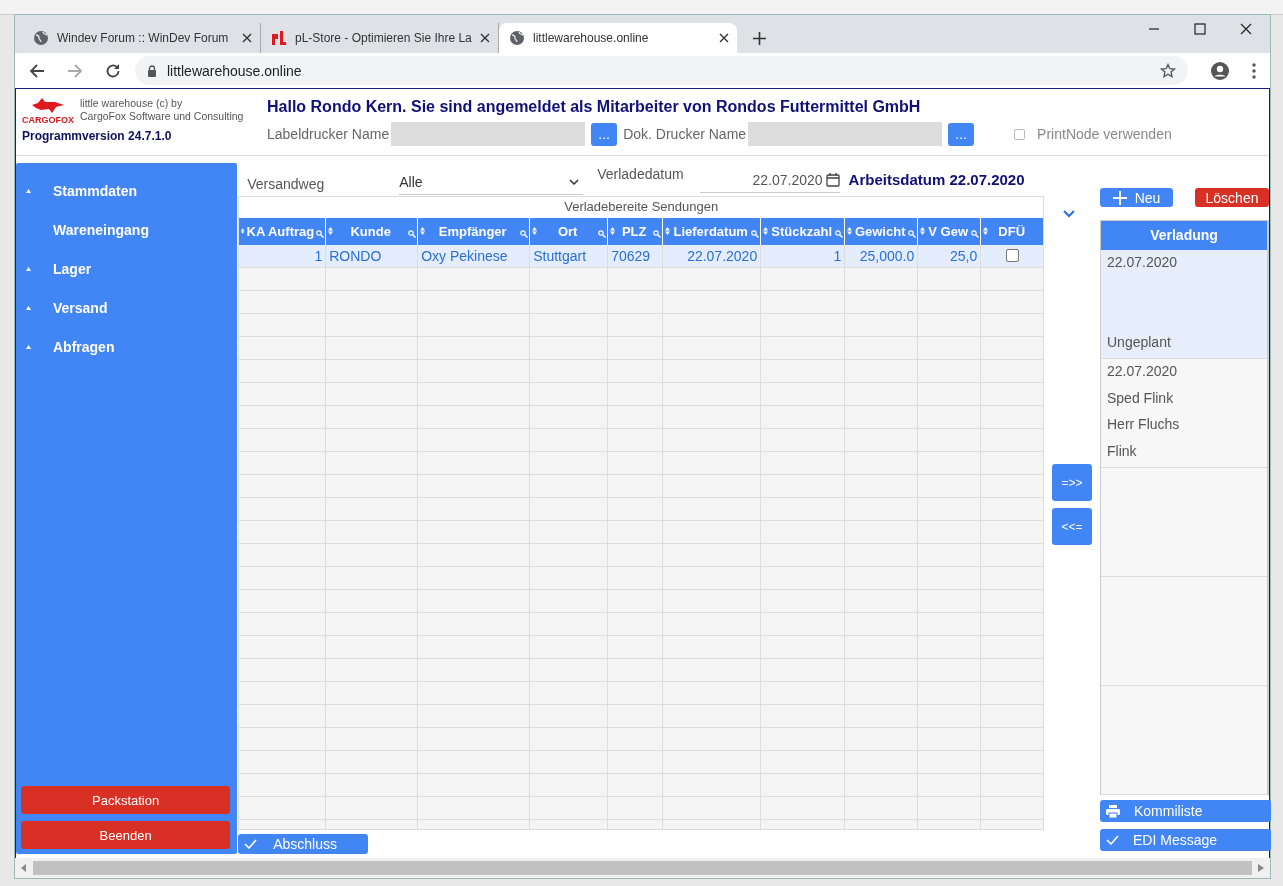 The height and width of the screenshot is (886, 1283). What do you see at coordinates (235, 70) in the screenshot?
I see `url-text: littlewarehouse.online` at bounding box center [235, 70].